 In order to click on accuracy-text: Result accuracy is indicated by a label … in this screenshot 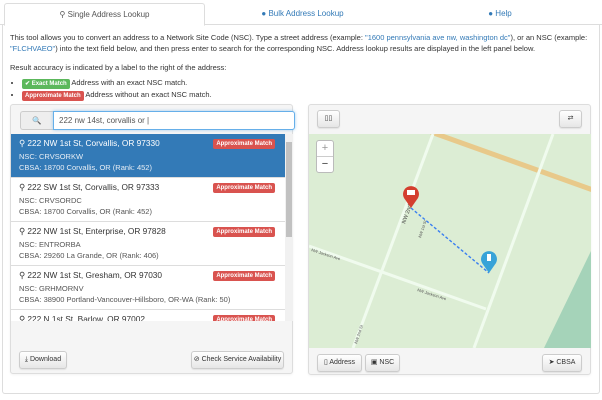, I will do `click(118, 67)`.